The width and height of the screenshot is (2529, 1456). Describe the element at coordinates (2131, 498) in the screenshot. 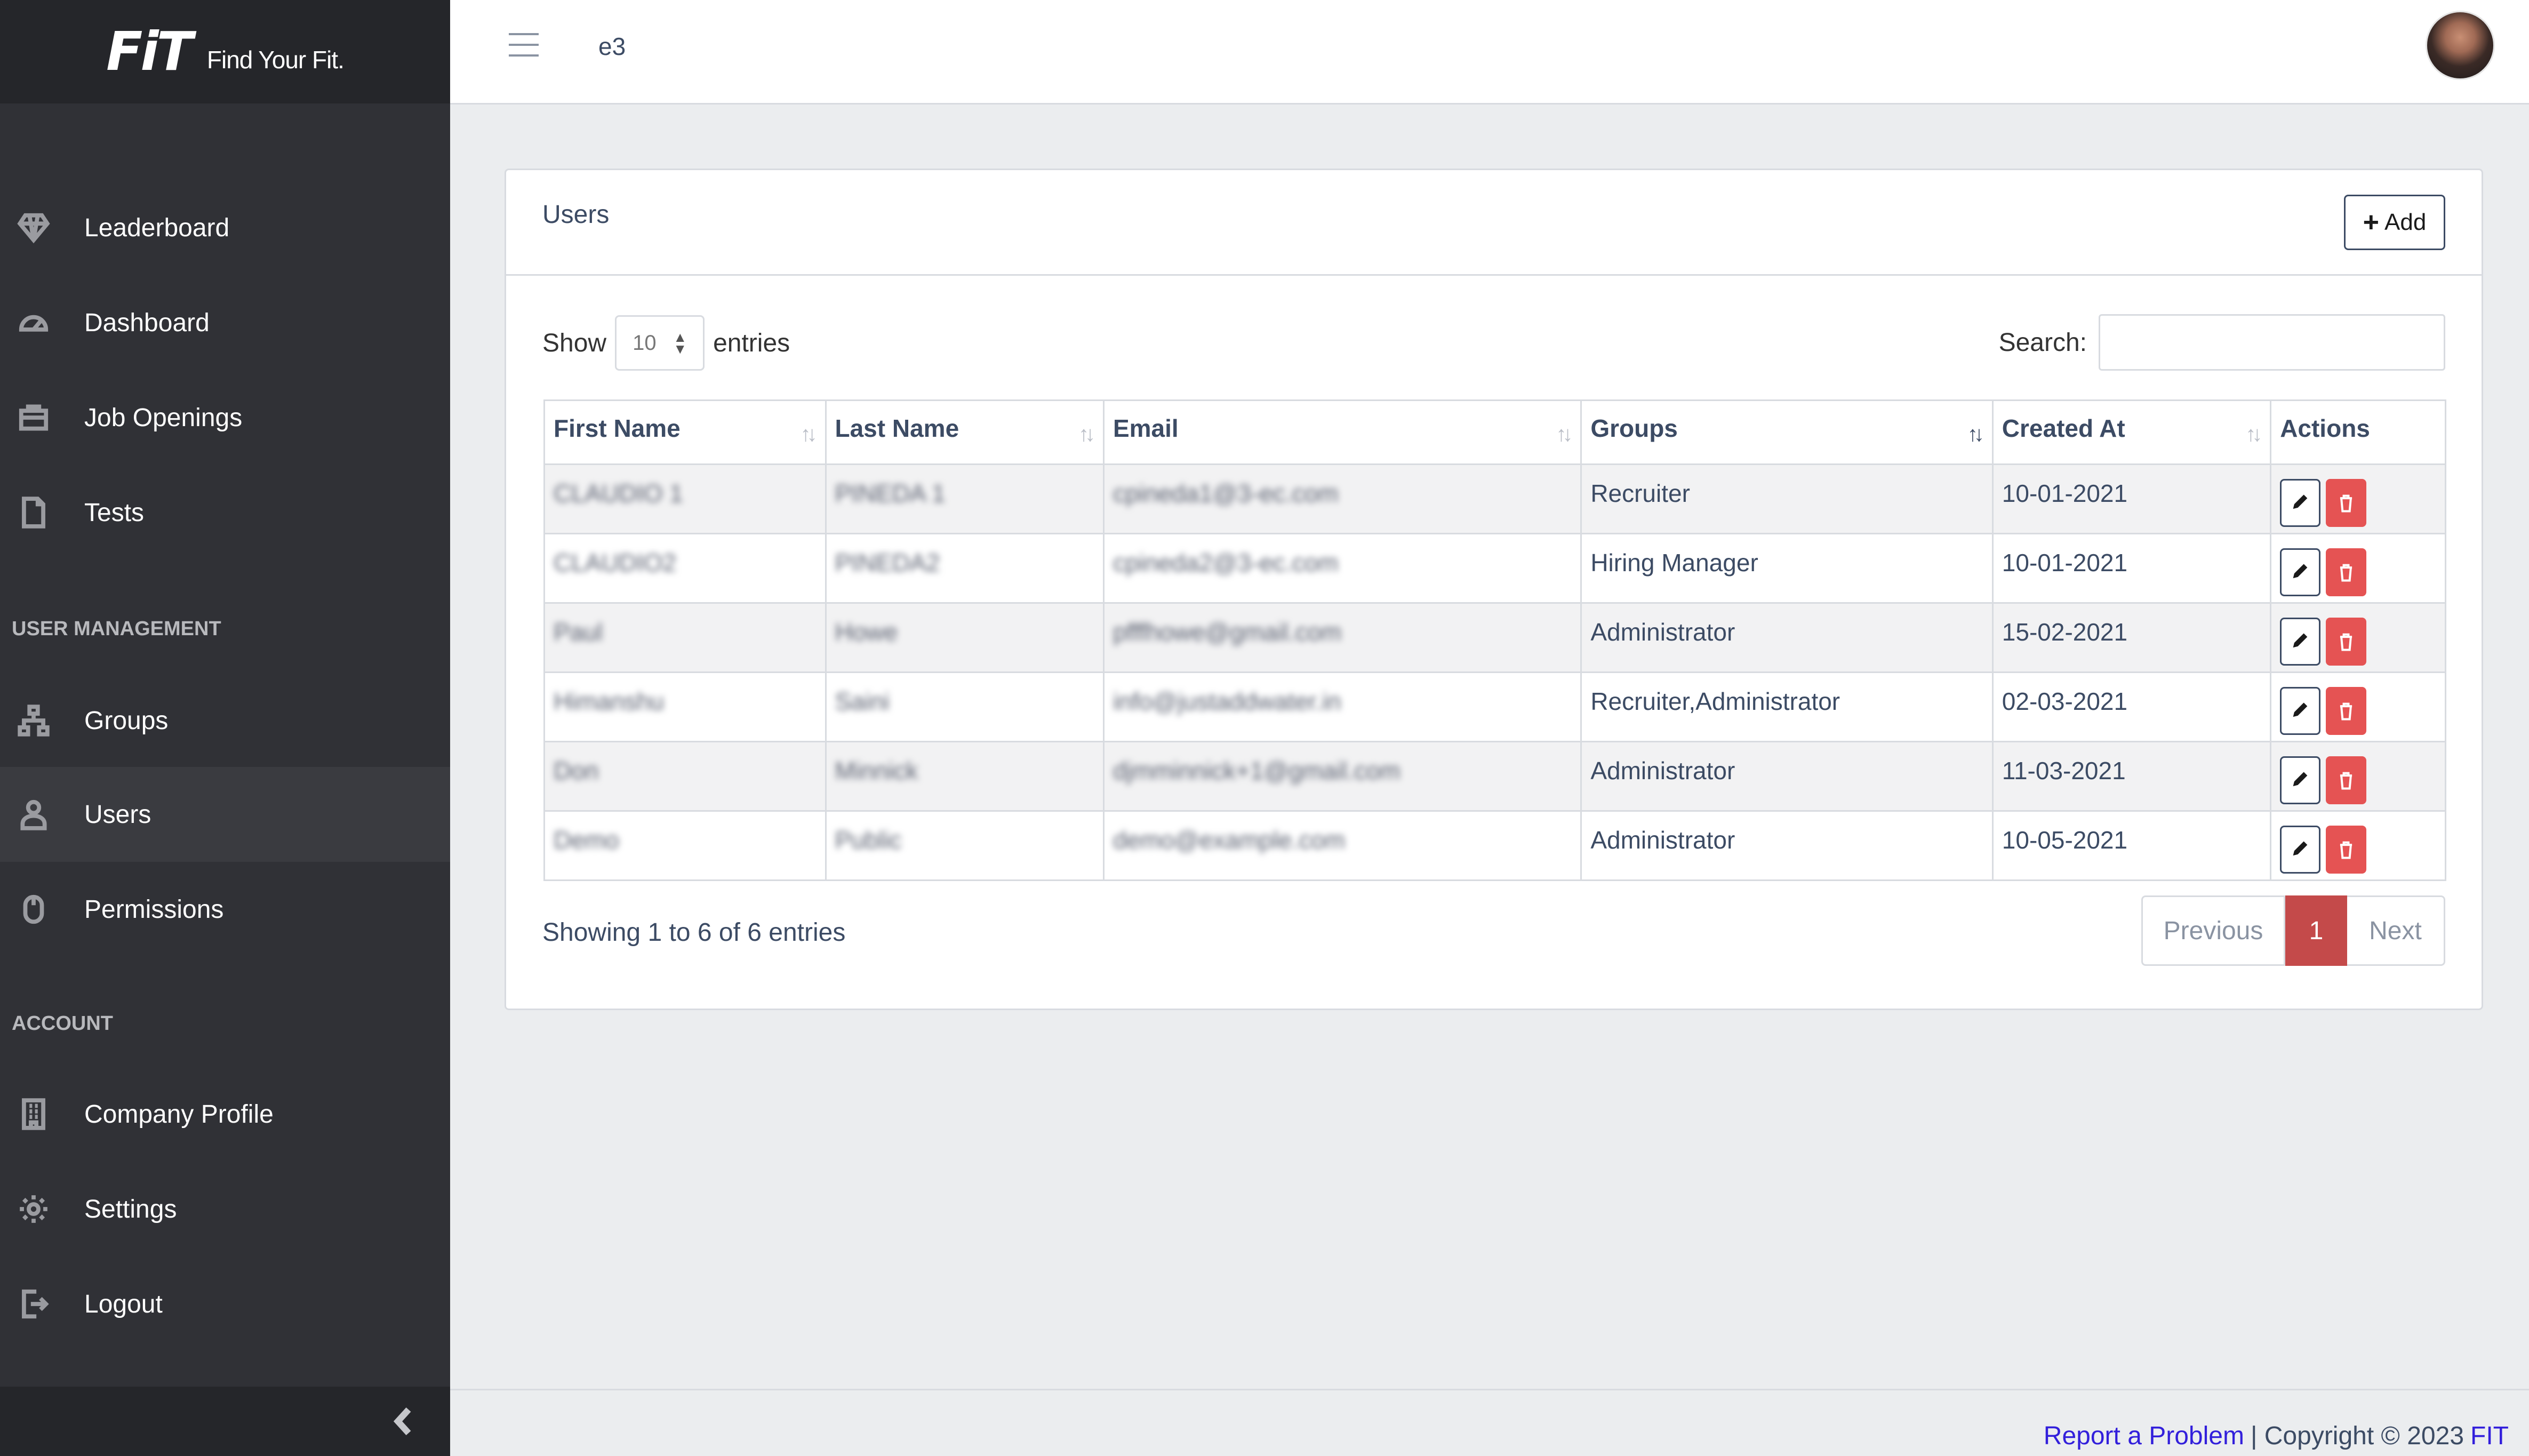

I see `created-at-cell: 10-01-2021` at that location.